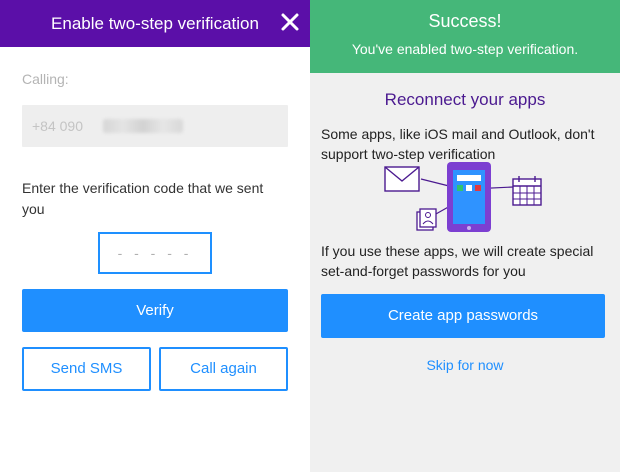 The width and height of the screenshot is (620, 472). I want to click on header-title: Enable two-step verification, so click(155, 23).